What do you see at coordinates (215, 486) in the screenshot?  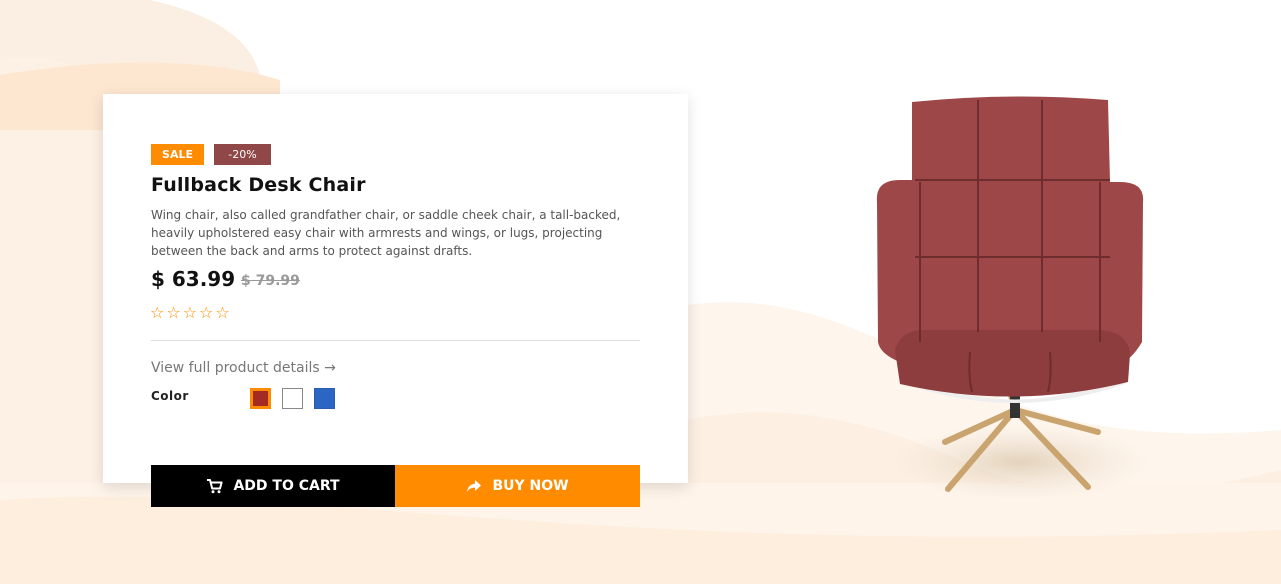 I see `cart-icon` at bounding box center [215, 486].